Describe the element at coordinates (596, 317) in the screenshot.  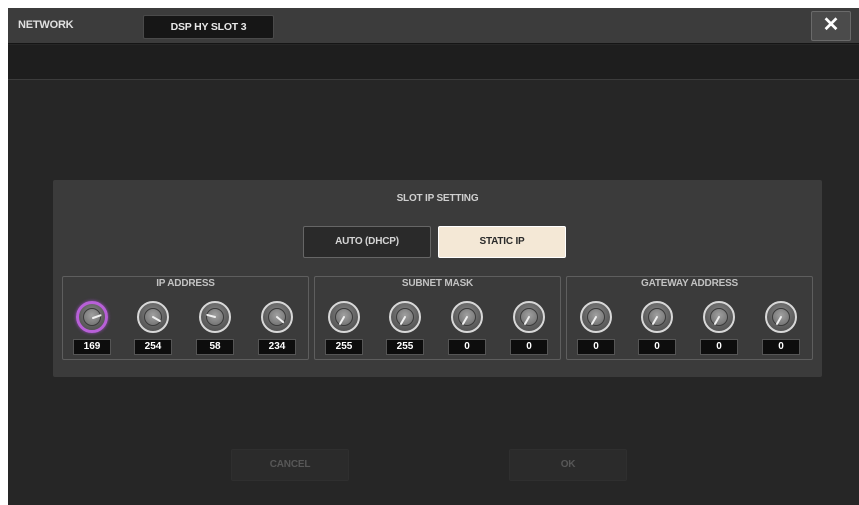
I see `gateway-octet-1-knob` at that location.